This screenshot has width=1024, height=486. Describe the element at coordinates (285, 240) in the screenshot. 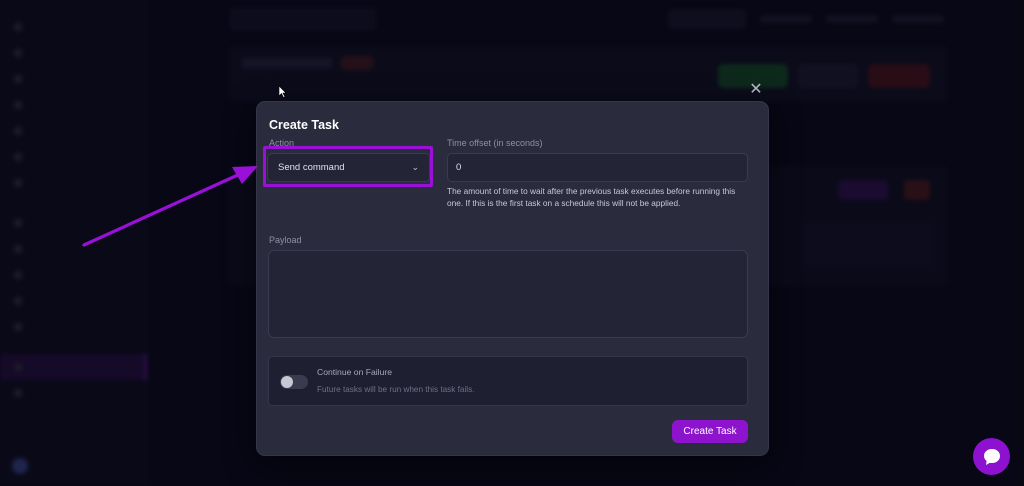

I see `payload-label: Payload` at that location.